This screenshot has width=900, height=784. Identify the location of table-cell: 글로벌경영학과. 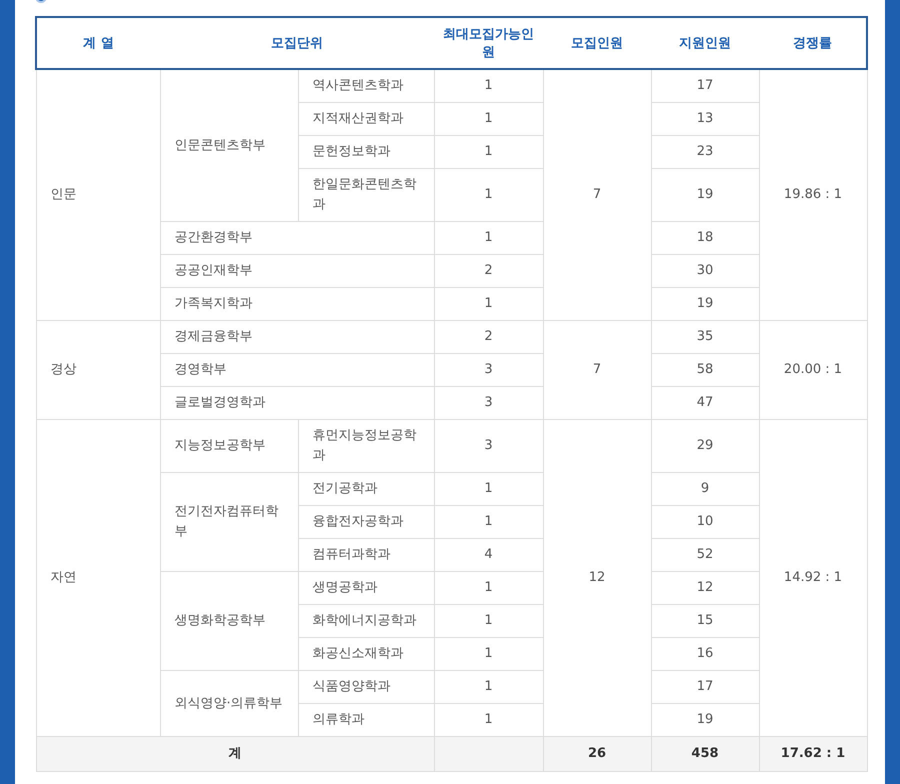
(297, 403).